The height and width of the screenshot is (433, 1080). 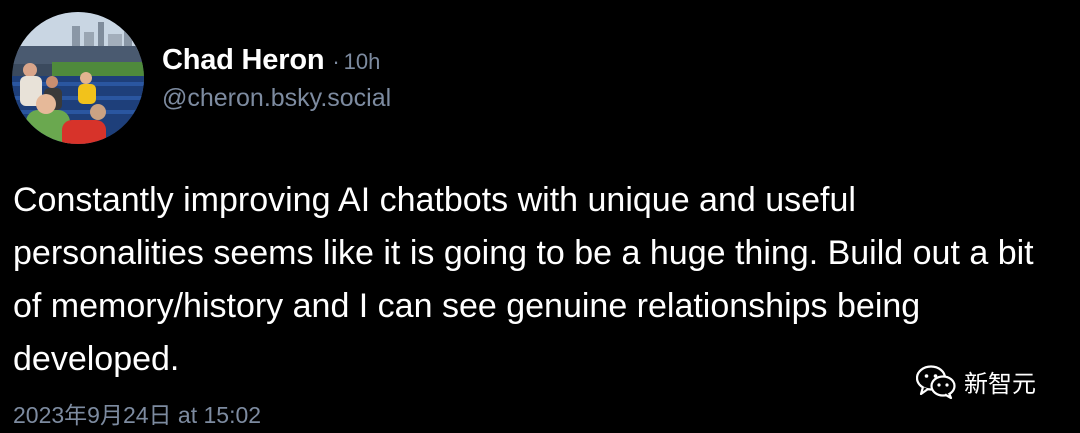 What do you see at coordinates (243, 60) in the screenshot?
I see `author-display-name: Chad Heron` at bounding box center [243, 60].